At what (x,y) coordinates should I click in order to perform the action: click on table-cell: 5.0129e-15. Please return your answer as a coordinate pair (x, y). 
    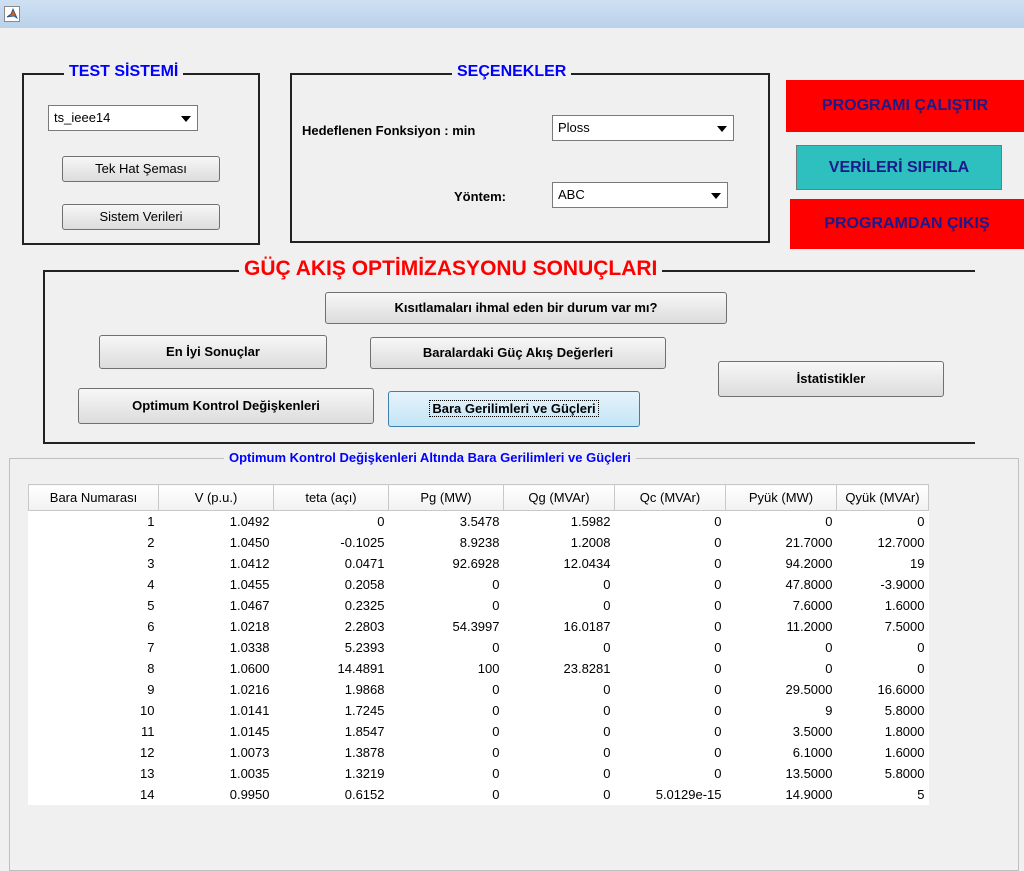
    Looking at the image, I should click on (688, 794).